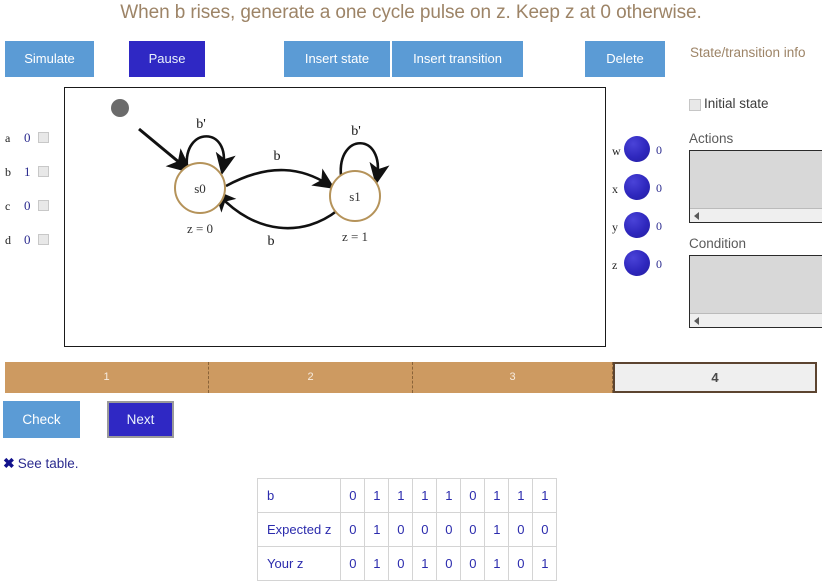 This screenshot has width=822, height=585. I want to click on input-label-c: c, so click(8, 206).